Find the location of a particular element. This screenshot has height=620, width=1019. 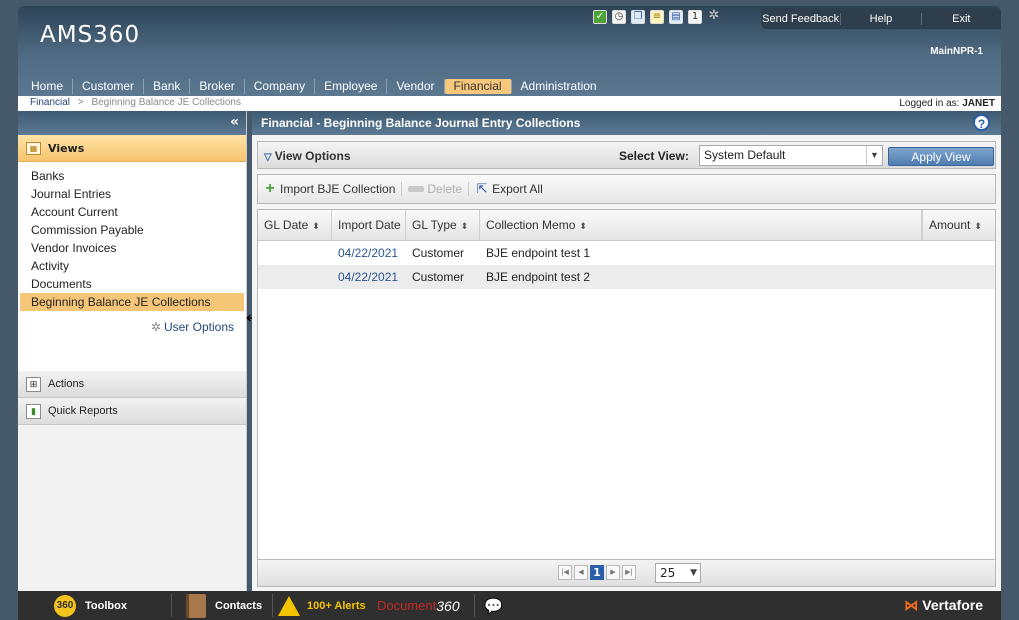

send-feedback-link: Send Feedback is located at coordinates (801, 18).